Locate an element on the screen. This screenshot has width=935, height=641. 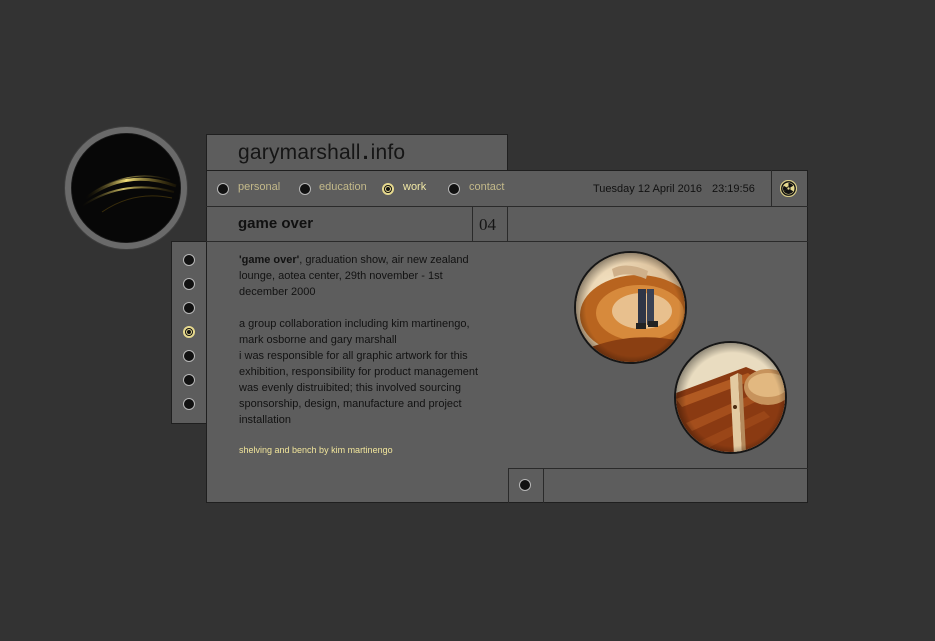
number-divider-left is located at coordinates (472, 223).